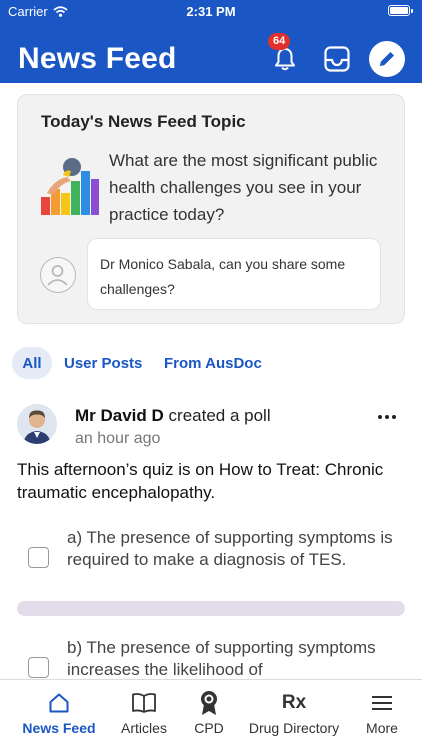  What do you see at coordinates (97, 58) in the screenshot?
I see `page-title: News Feed` at bounding box center [97, 58].